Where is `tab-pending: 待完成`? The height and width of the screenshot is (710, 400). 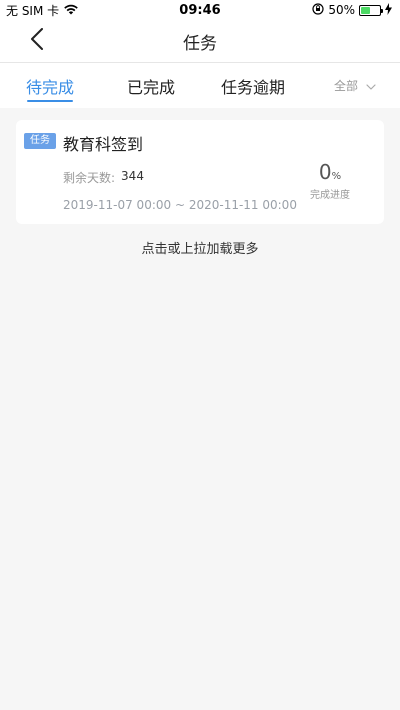
tab-pending: 待完成 is located at coordinates (50, 85).